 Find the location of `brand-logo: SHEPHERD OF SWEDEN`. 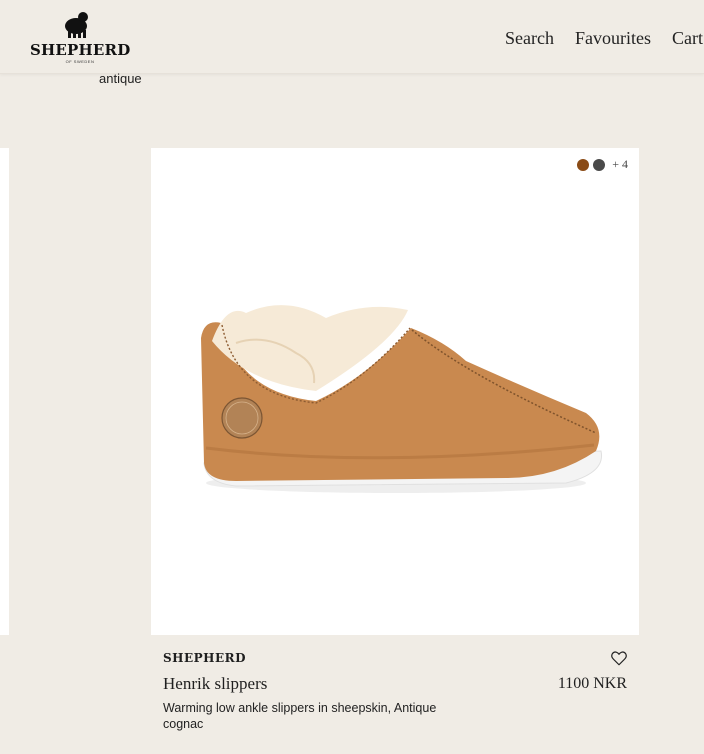

brand-logo: SHEPHERD OF SWEDEN is located at coordinates (80, 38).